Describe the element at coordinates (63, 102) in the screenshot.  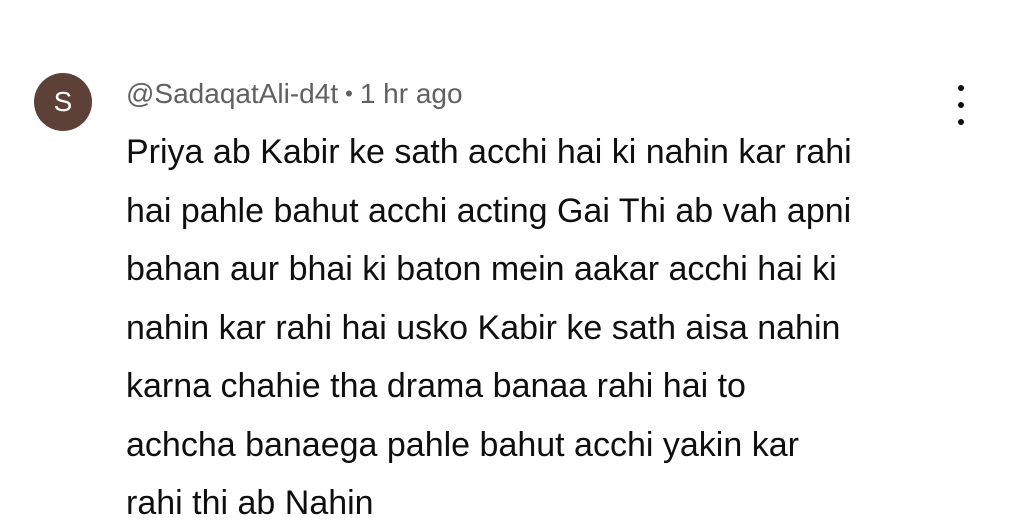
I see `avatar: S` at that location.